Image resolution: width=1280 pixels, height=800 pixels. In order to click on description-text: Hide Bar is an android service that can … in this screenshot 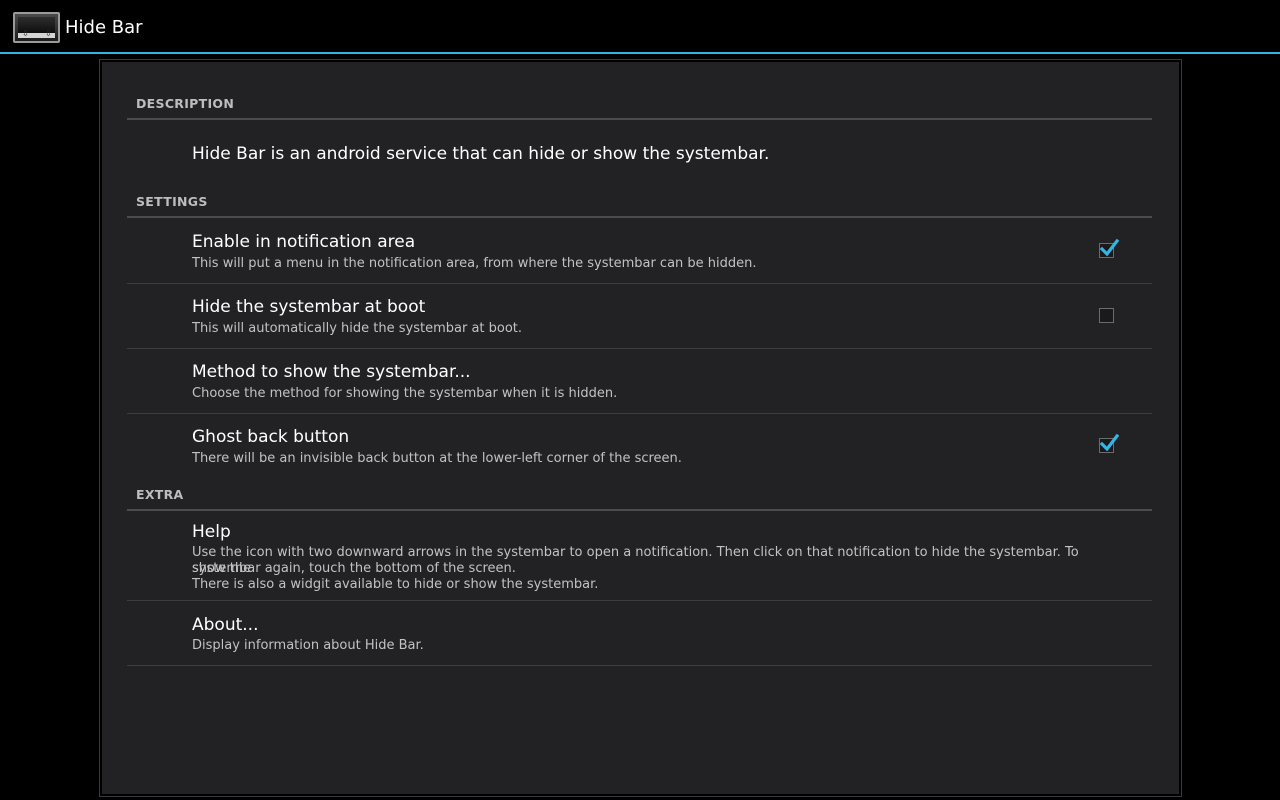, I will do `click(481, 154)`.